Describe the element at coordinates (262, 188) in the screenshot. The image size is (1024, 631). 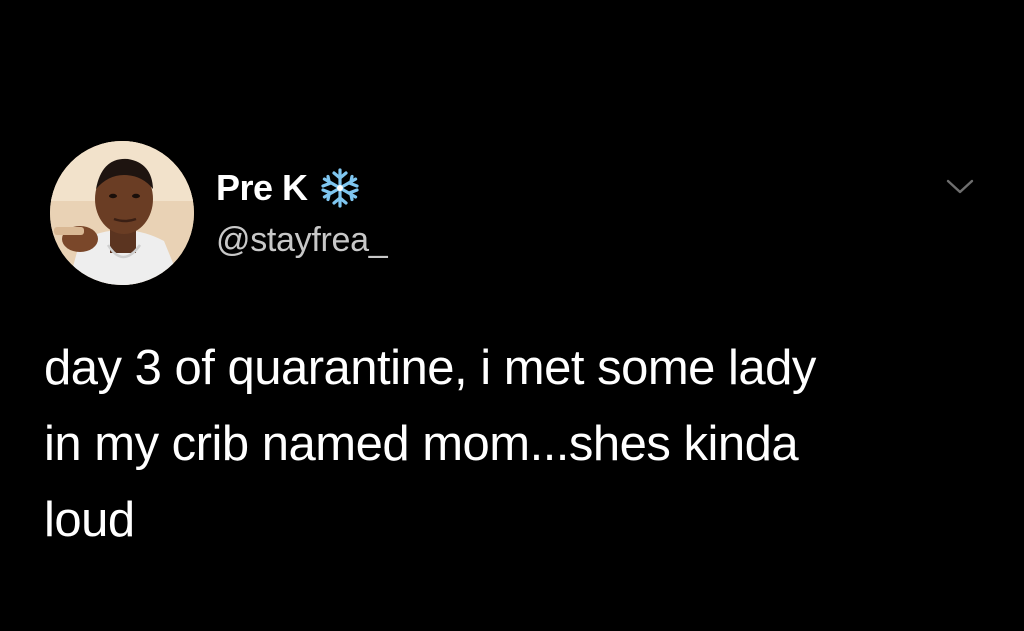
I see `display-name: Pre K` at that location.